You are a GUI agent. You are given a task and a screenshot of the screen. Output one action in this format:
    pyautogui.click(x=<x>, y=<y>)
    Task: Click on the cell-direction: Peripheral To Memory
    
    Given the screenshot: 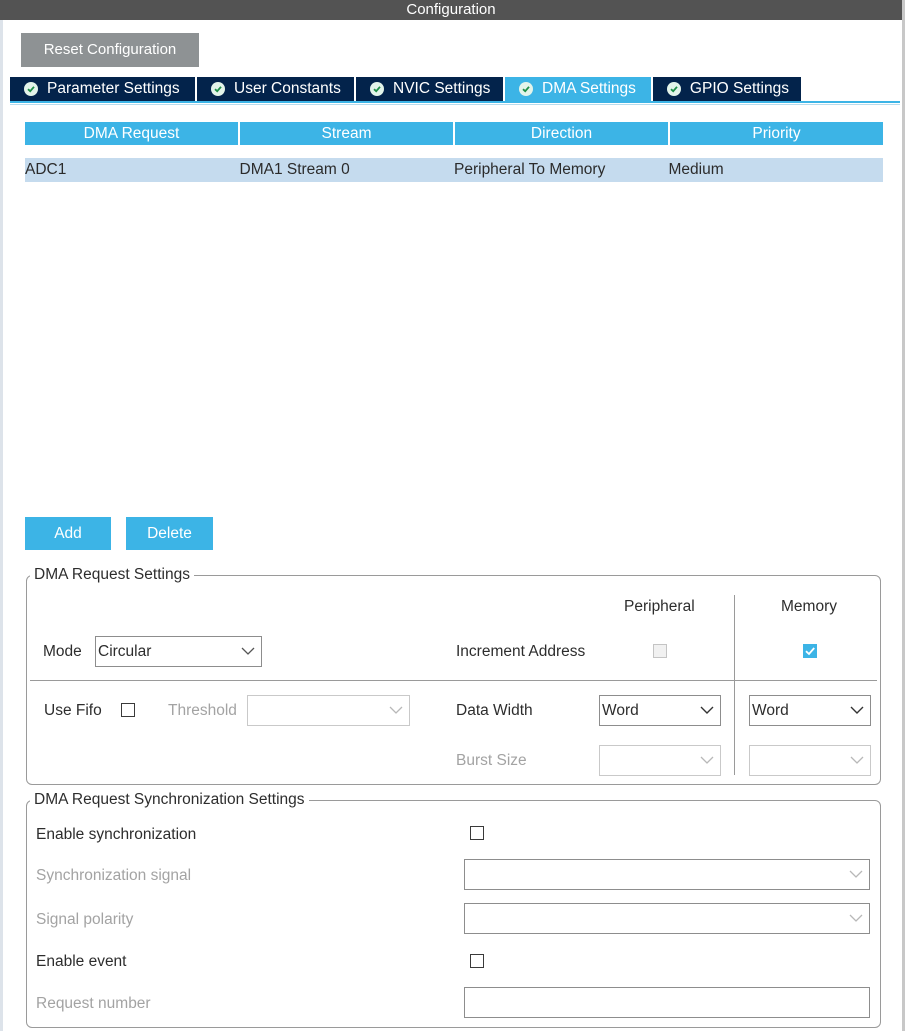 What is the action you would take?
    pyautogui.click(x=560, y=170)
    